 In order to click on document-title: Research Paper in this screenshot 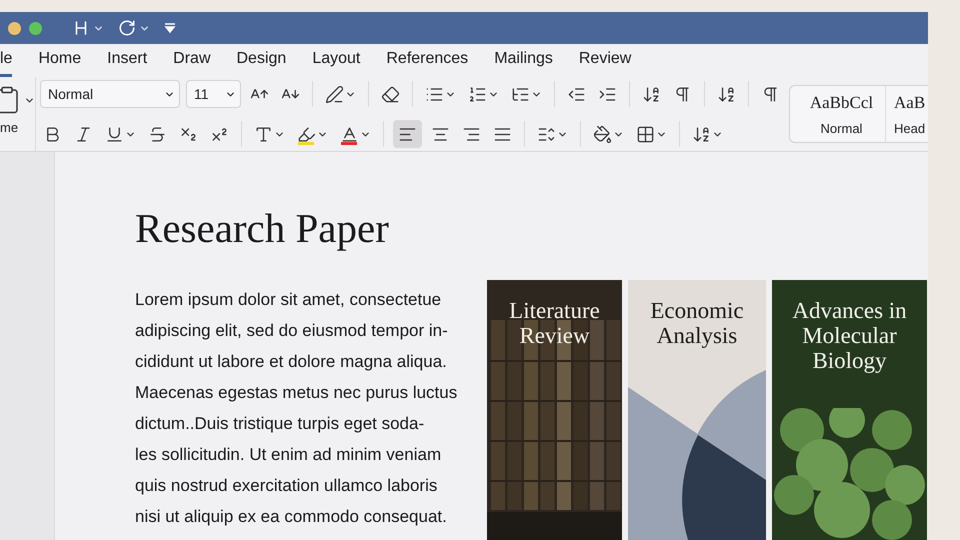, I will do `click(262, 228)`.